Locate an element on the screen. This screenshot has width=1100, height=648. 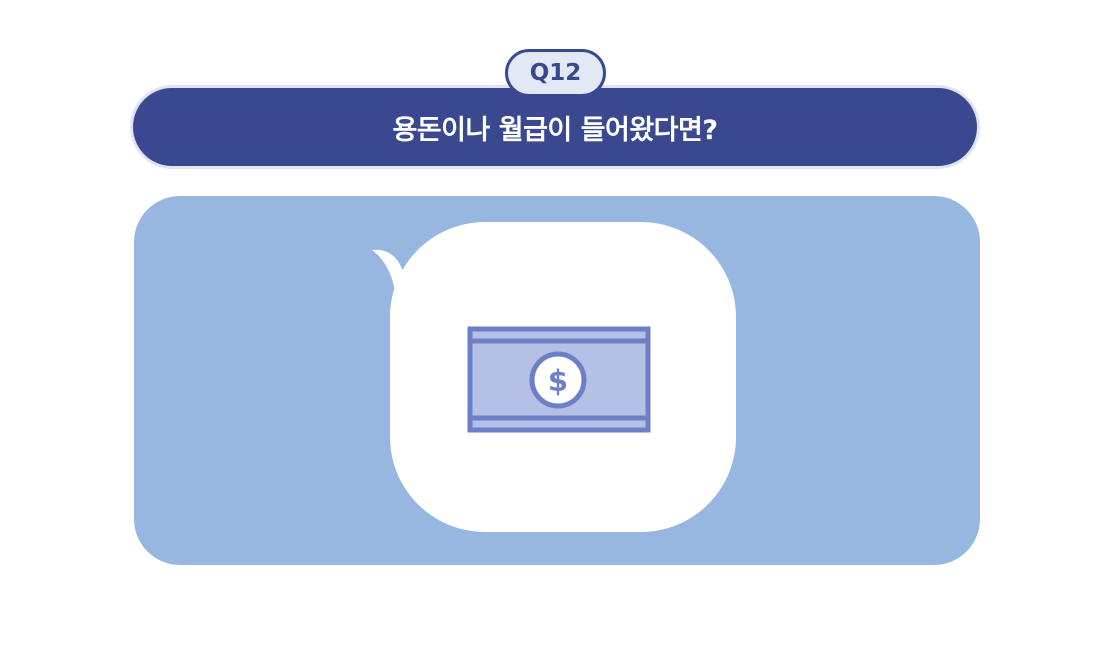
question-number: Q12 is located at coordinates (555, 73).